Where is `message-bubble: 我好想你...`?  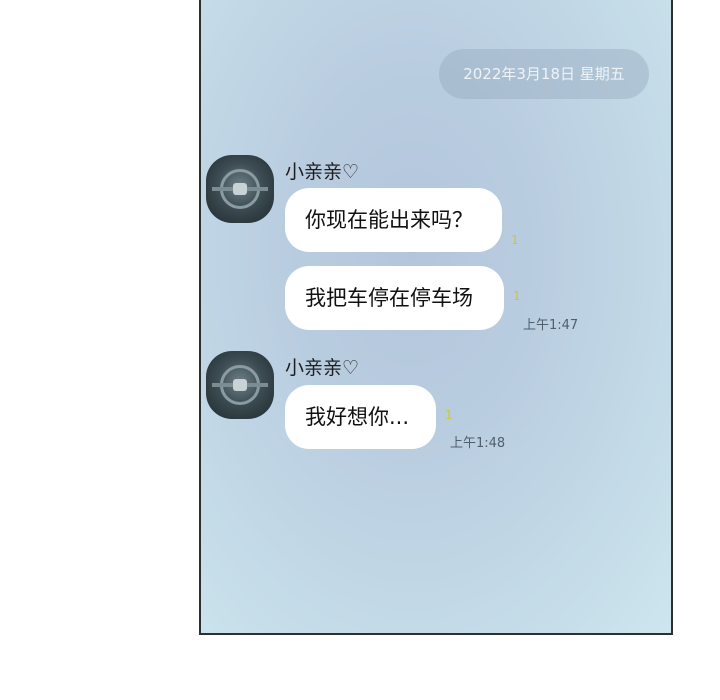 message-bubble: 我好想你... is located at coordinates (360, 417).